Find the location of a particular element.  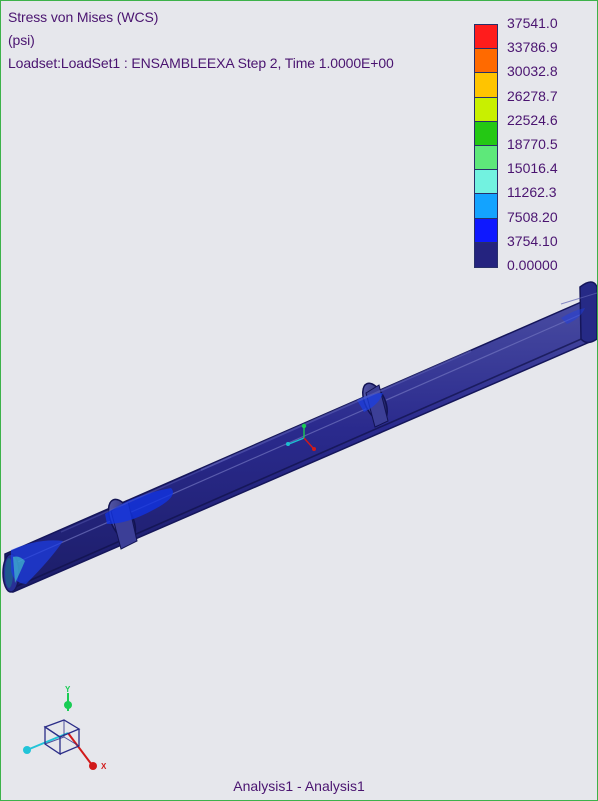

legend-value: 30032.8 is located at coordinates (532, 71).